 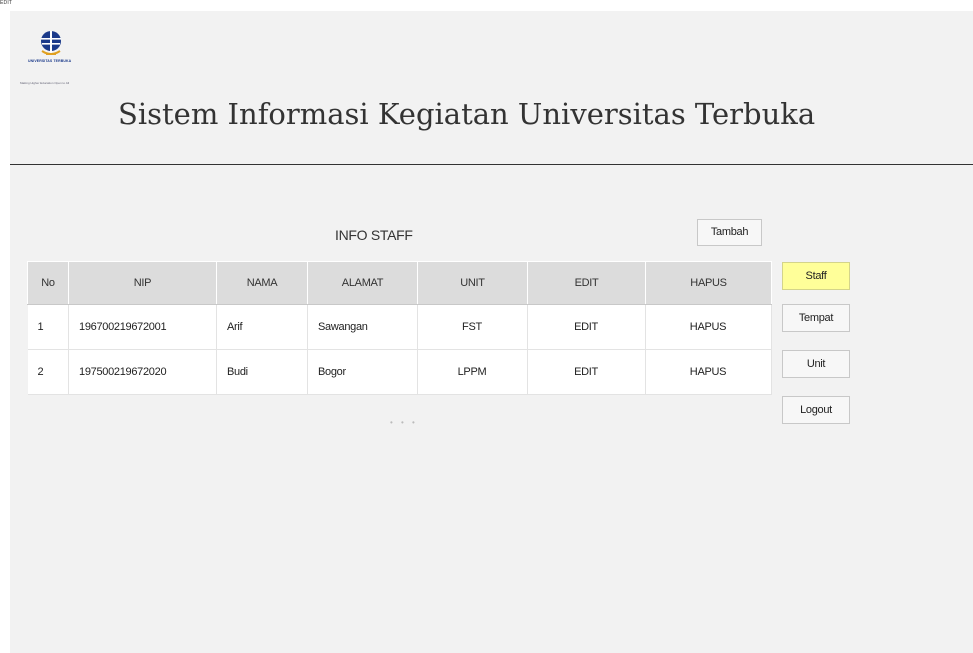 What do you see at coordinates (142, 283) in the screenshot?
I see `column-header-nip: NIP` at bounding box center [142, 283].